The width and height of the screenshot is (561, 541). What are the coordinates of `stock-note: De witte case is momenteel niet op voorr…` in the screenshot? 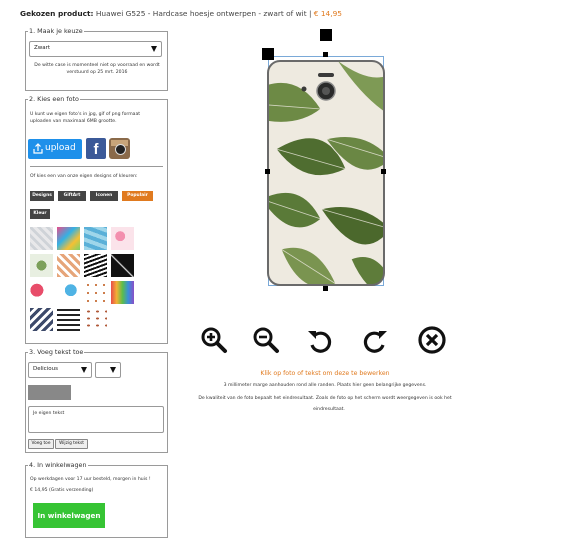 It's located at (97, 69).